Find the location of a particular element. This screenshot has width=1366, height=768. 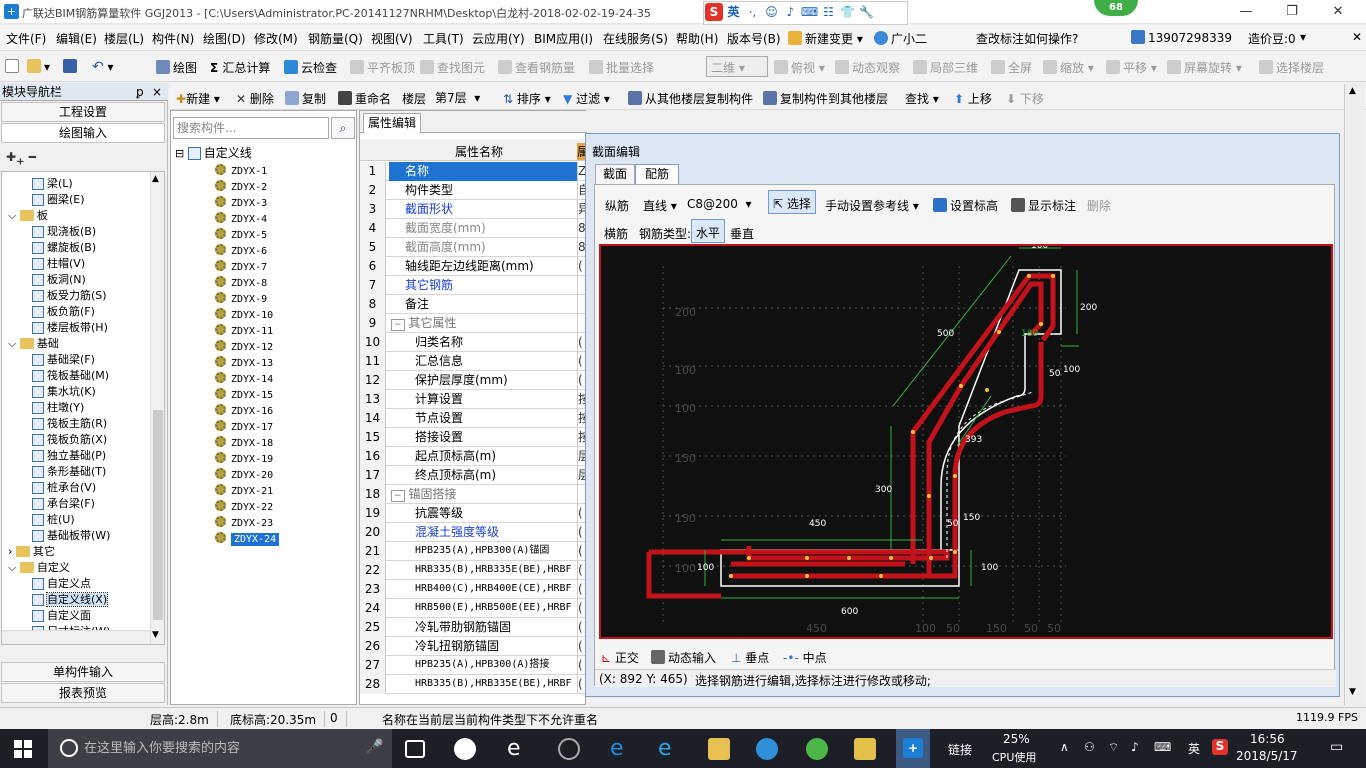

batch-select-button: 批量选择 is located at coordinates (621, 67).